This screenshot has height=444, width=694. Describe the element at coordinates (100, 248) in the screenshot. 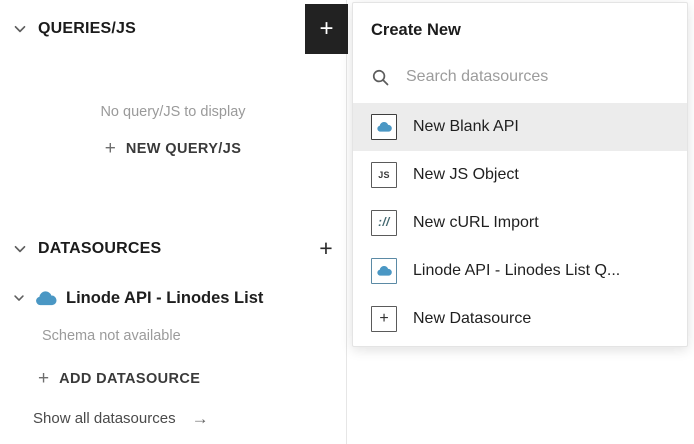

I see `datasources-section-title: DATASOURCES` at that location.